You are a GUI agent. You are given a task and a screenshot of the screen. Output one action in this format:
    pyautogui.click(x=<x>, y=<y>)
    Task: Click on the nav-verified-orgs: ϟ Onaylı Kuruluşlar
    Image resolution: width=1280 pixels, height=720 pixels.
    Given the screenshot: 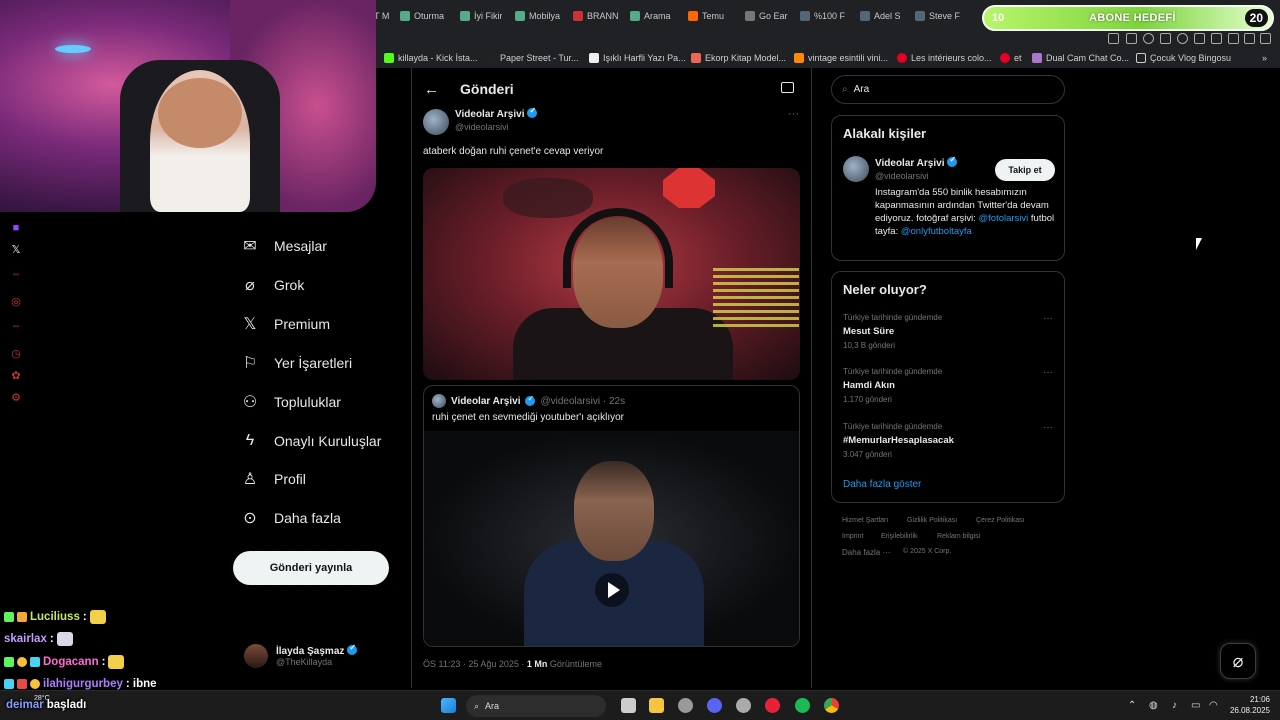 What is the action you would take?
    pyautogui.click(x=311, y=441)
    